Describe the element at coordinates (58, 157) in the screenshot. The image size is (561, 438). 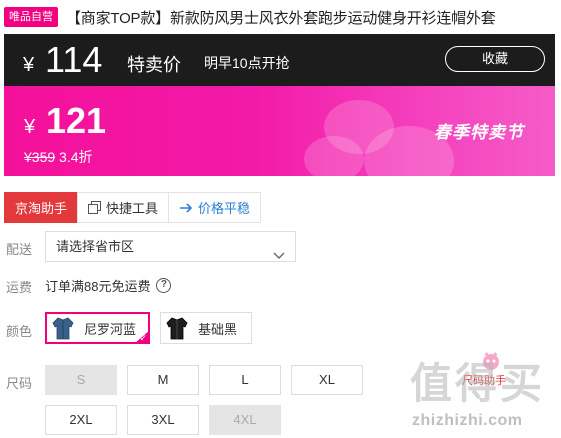
I see `original-price-row: ¥359 3.4折` at that location.